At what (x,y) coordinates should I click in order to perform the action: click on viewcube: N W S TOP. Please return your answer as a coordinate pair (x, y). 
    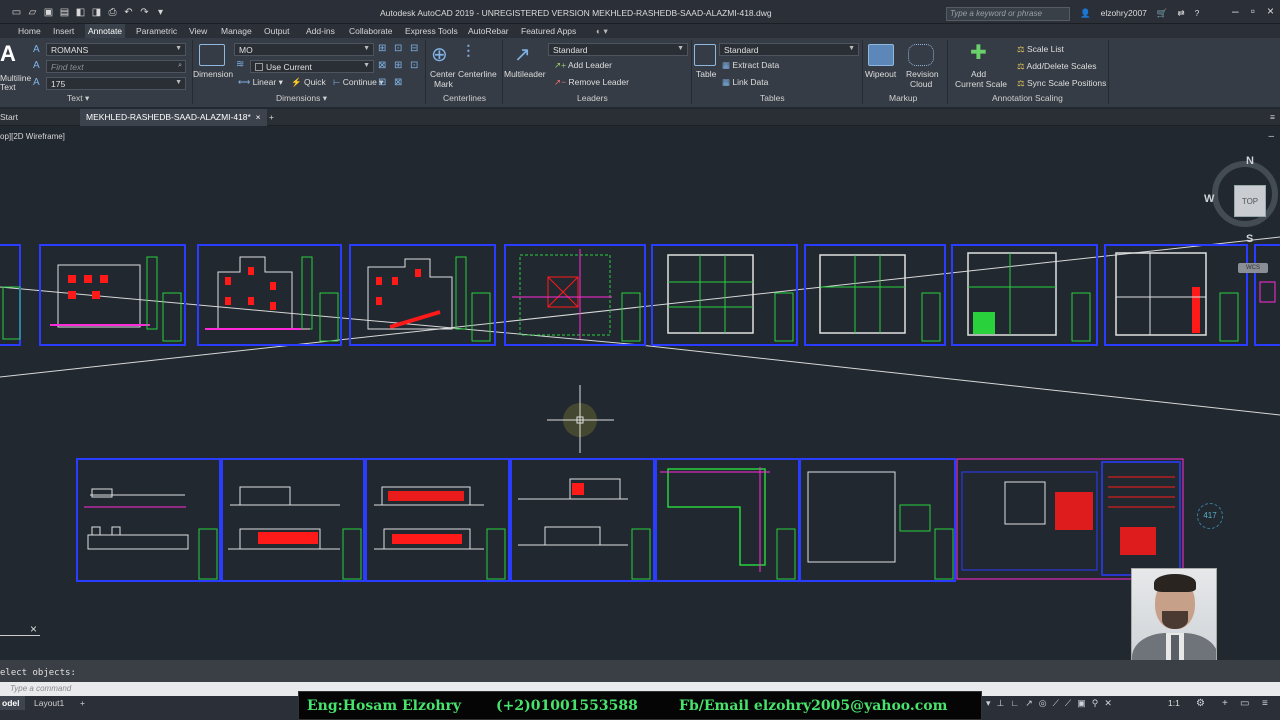
    Looking at the image, I should click on (1242, 202).